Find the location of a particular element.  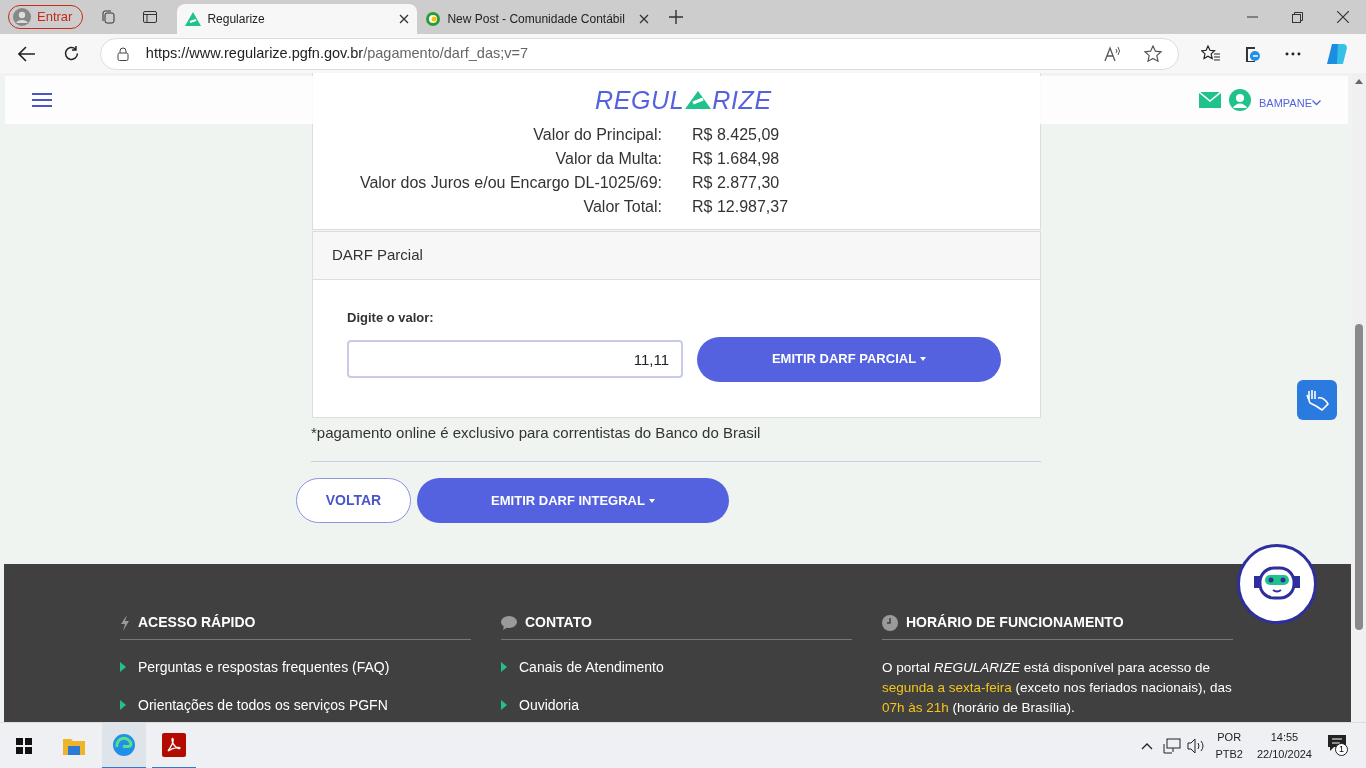

clock-icon is located at coordinates (890, 622).